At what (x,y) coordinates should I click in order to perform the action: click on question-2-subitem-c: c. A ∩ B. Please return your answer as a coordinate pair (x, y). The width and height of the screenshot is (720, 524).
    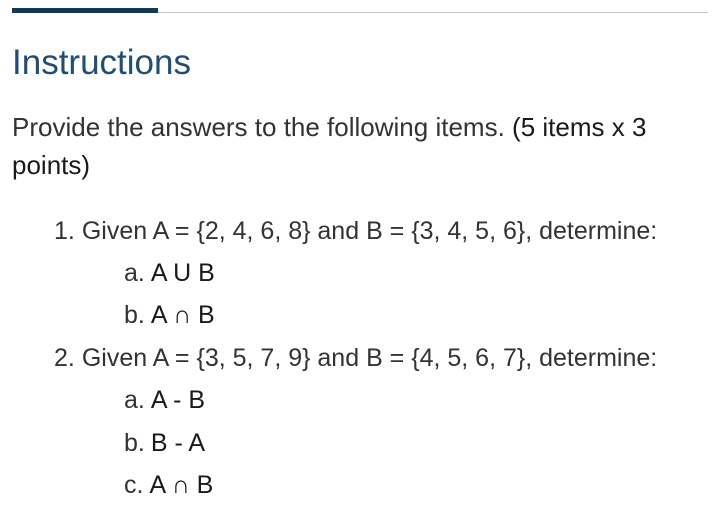
    Looking at the image, I should click on (168, 485).